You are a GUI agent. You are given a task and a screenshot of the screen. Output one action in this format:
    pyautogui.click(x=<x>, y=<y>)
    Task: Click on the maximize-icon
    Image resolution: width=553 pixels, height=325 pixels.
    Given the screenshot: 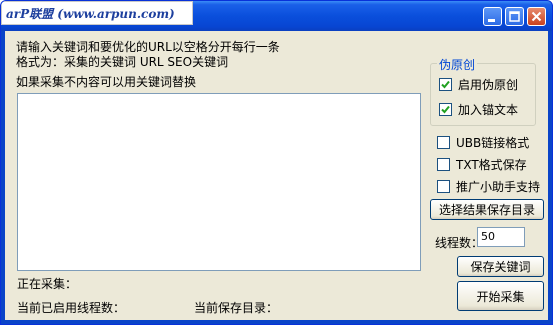 What is the action you would take?
    pyautogui.click(x=514, y=16)
    